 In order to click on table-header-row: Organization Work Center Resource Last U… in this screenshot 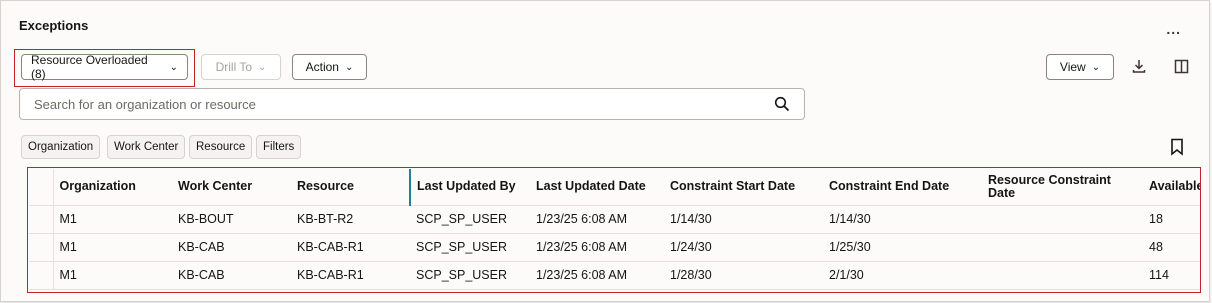, I will do `click(614, 187)`.